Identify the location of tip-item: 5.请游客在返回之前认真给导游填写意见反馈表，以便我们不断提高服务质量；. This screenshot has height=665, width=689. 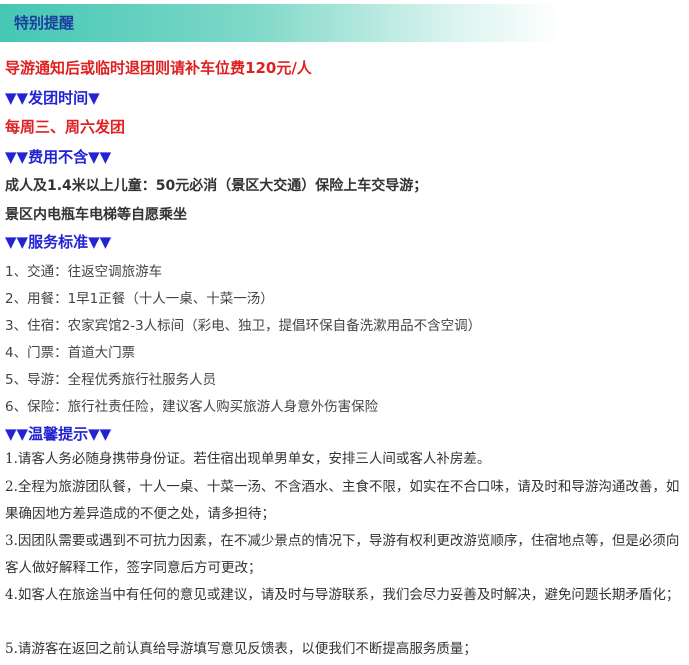
(241, 649).